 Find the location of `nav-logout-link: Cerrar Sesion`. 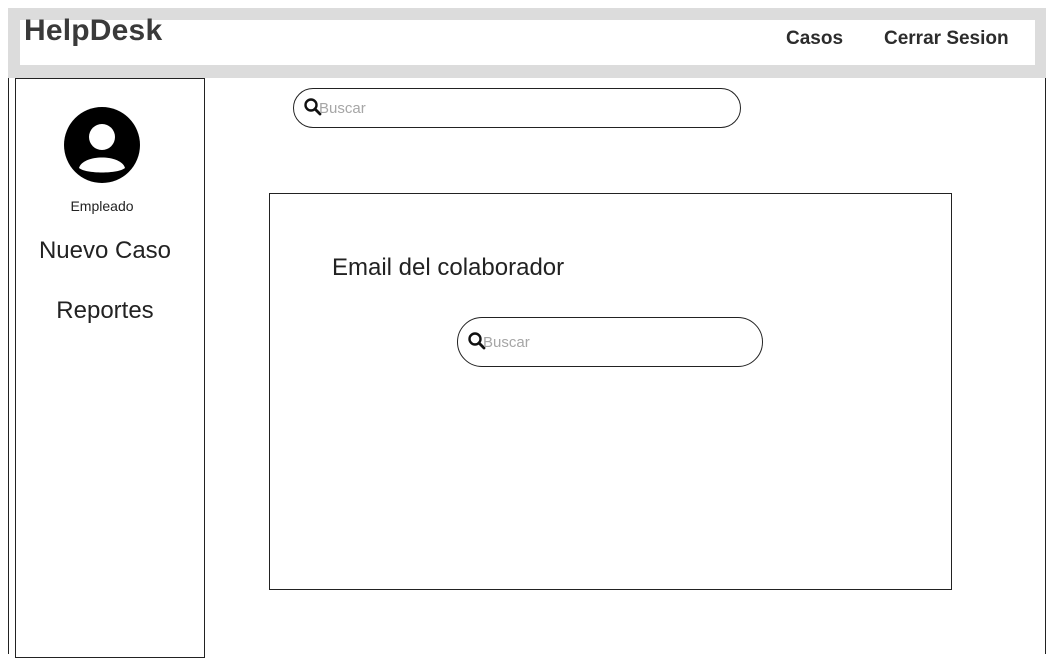

nav-logout-link: Cerrar Sesion is located at coordinates (946, 39).